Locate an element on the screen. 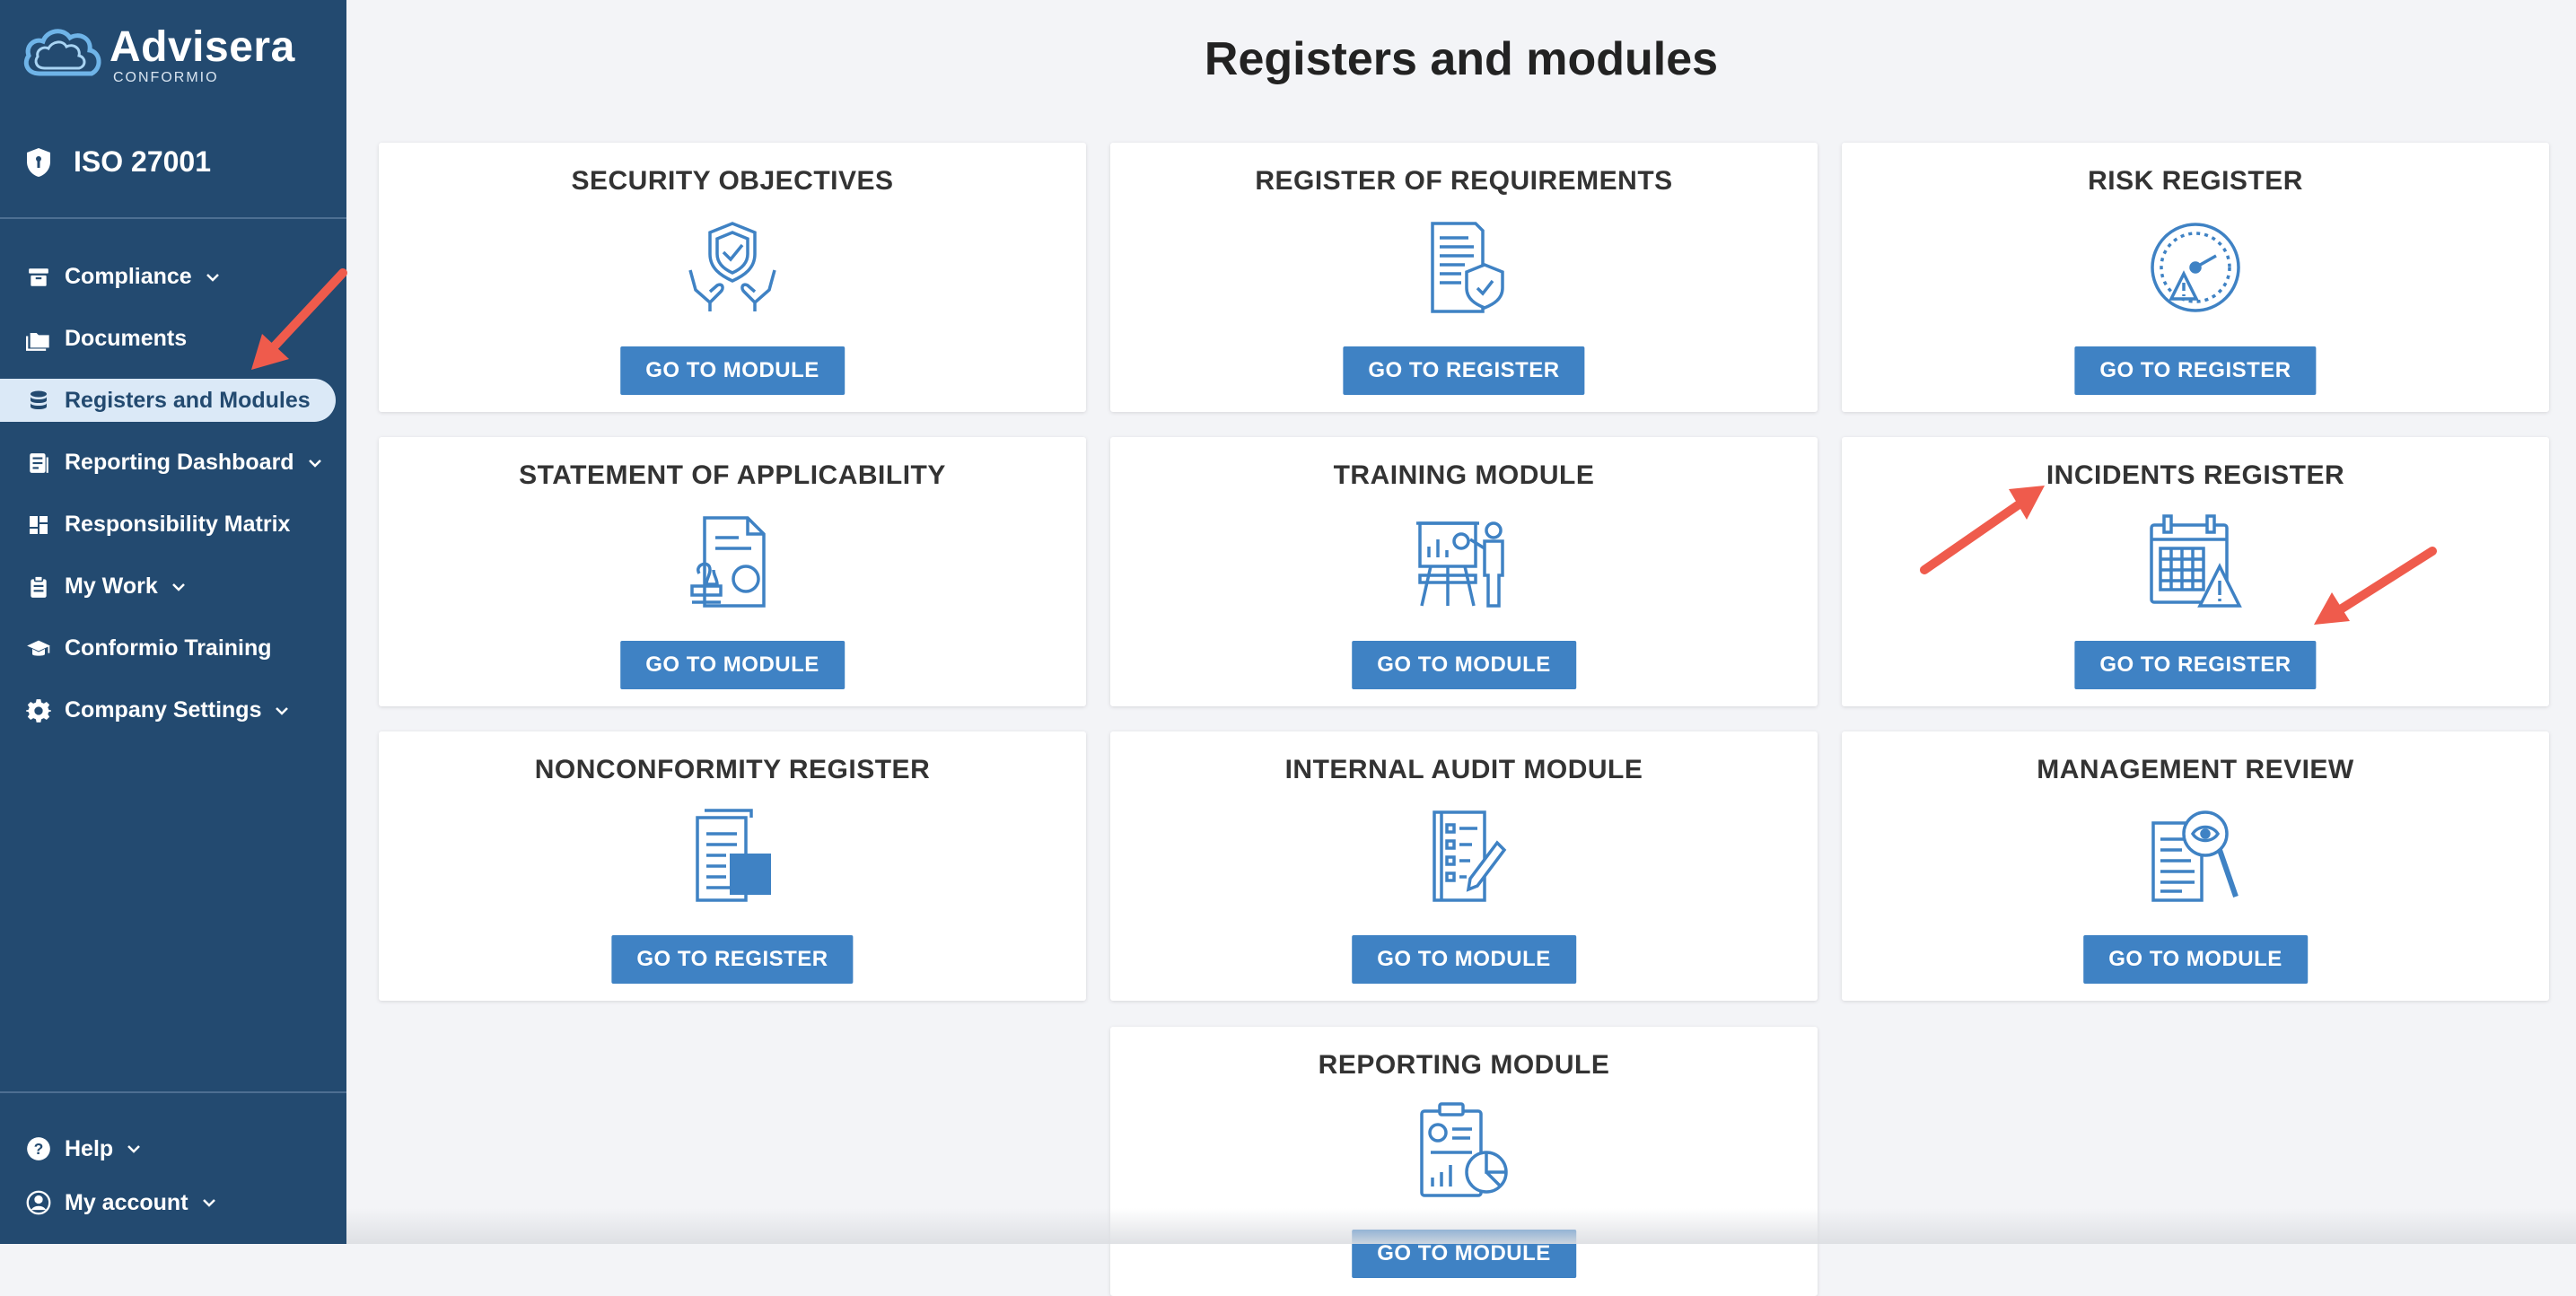 This screenshot has height=1296, width=2576. brand-name: Advisera is located at coordinates (202, 47).